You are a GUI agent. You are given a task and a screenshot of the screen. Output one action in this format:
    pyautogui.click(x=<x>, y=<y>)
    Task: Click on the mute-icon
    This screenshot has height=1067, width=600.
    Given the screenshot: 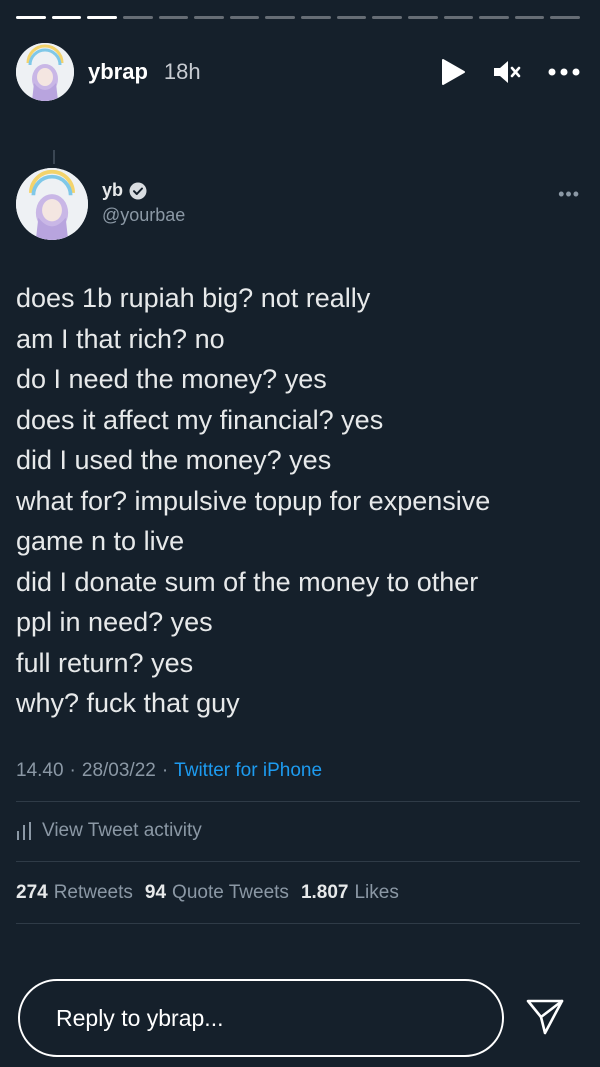 What is the action you would take?
    pyautogui.click(x=507, y=72)
    